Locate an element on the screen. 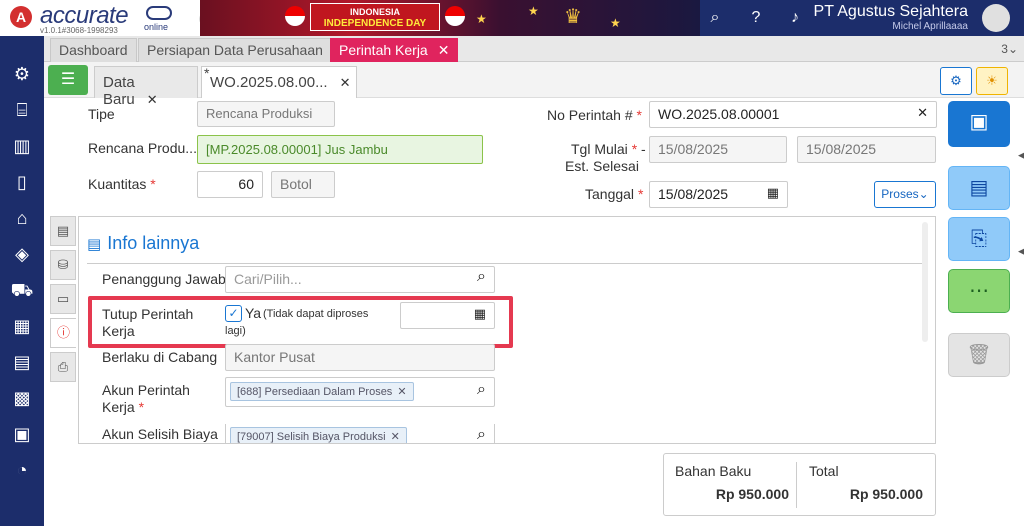 The height and width of the screenshot is (526, 1024). penanggung-jawab-input: Cari/Pilih... ⌕ is located at coordinates (360, 279).